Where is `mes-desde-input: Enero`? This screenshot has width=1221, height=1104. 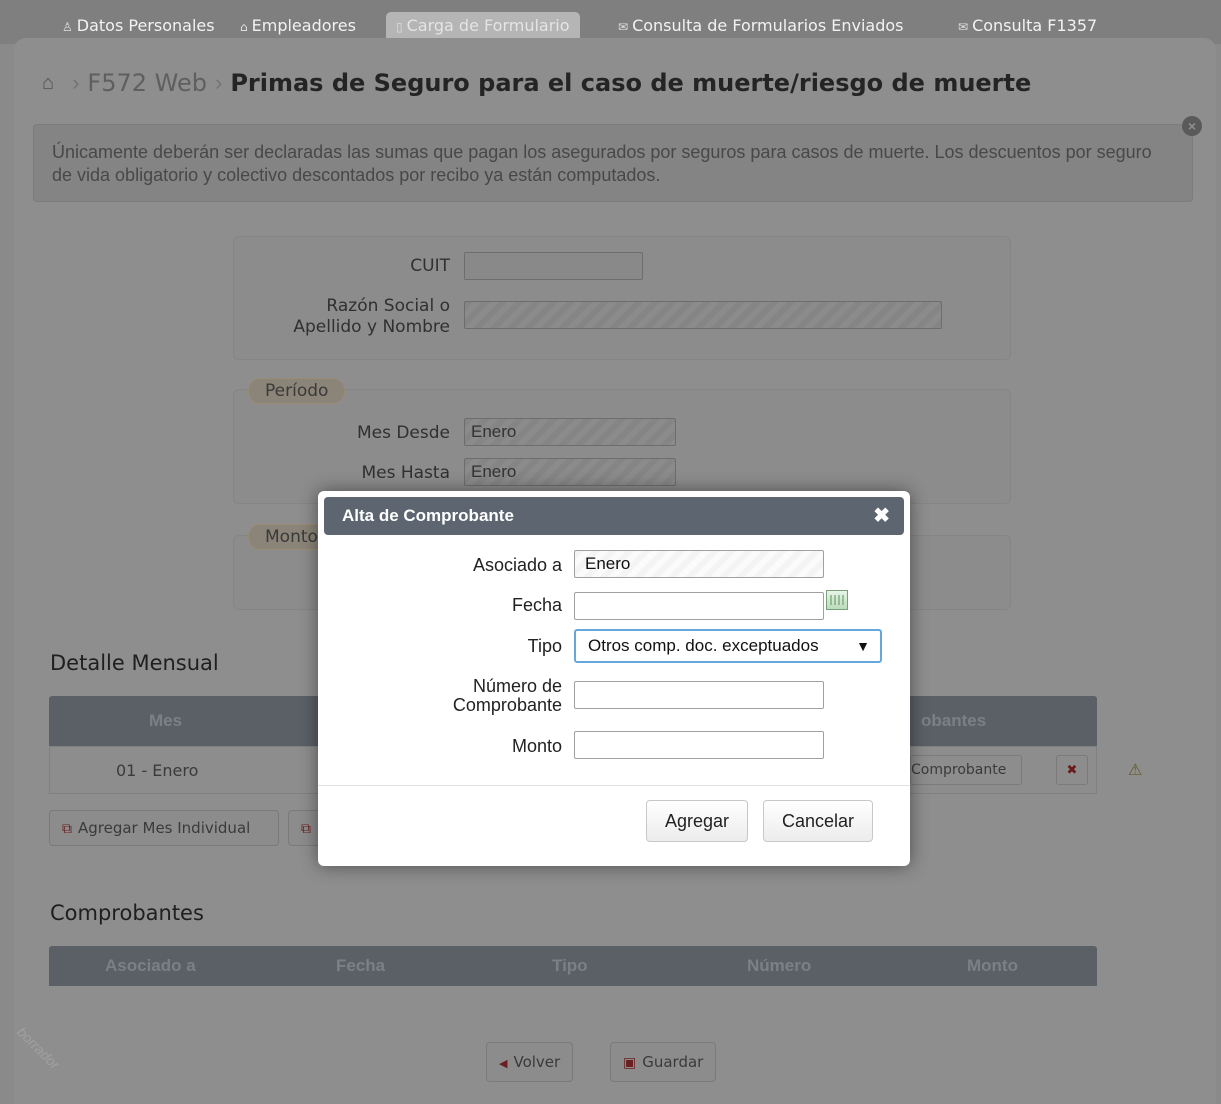
mes-desde-input: Enero is located at coordinates (570, 432).